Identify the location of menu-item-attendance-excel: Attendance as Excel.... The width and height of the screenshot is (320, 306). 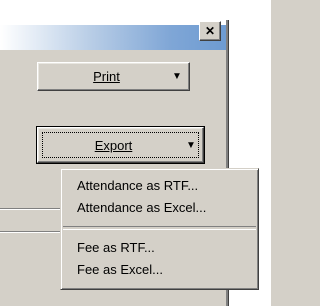
(159, 207).